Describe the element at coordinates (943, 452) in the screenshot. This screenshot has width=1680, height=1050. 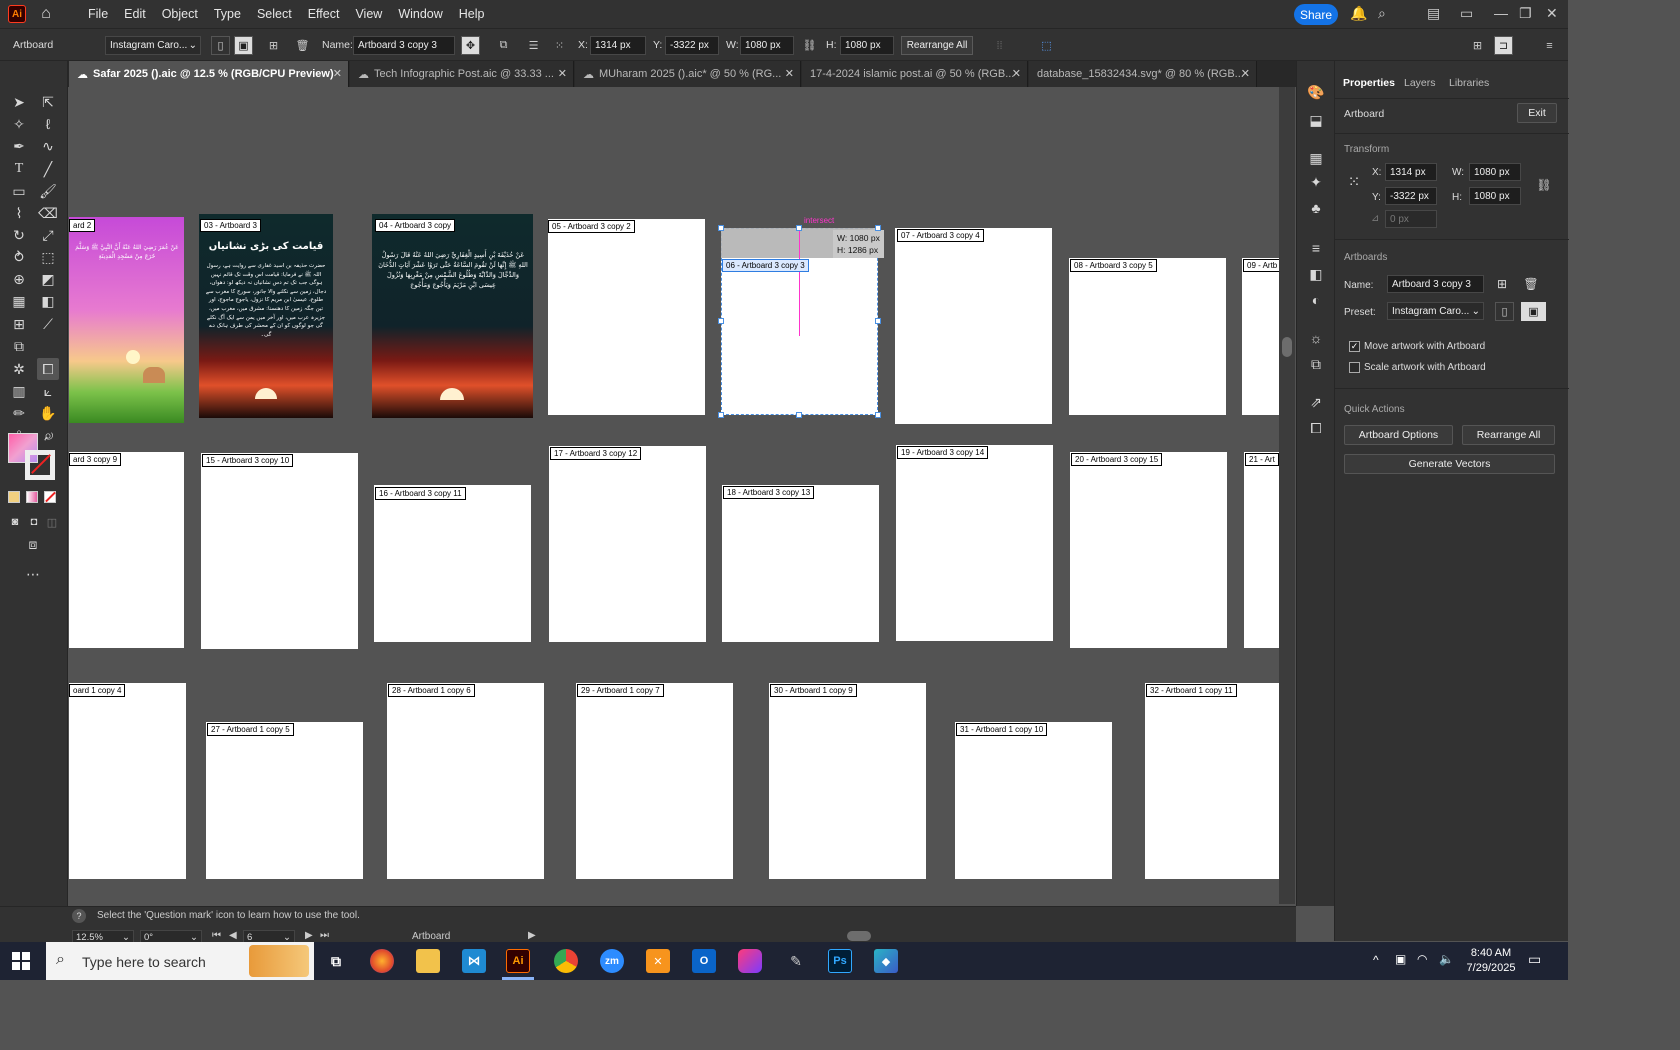
I see `artboard-label: 19 - Artboard 3 copy 14` at that location.